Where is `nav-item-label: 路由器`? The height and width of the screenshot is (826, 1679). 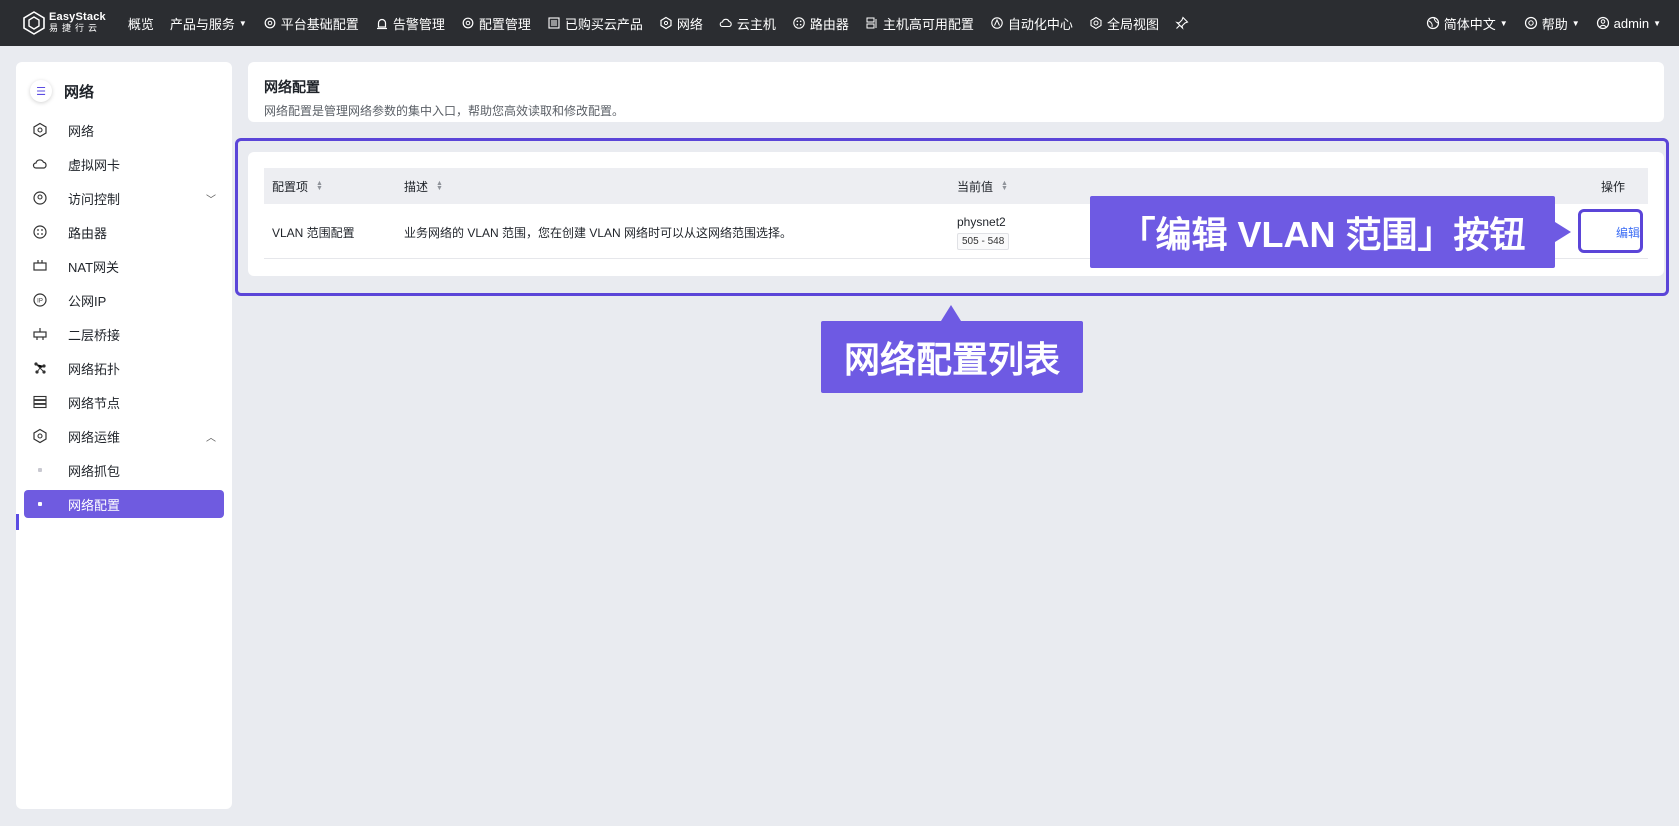
nav-item-label: 路由器 is located at coordinates (829, 24).